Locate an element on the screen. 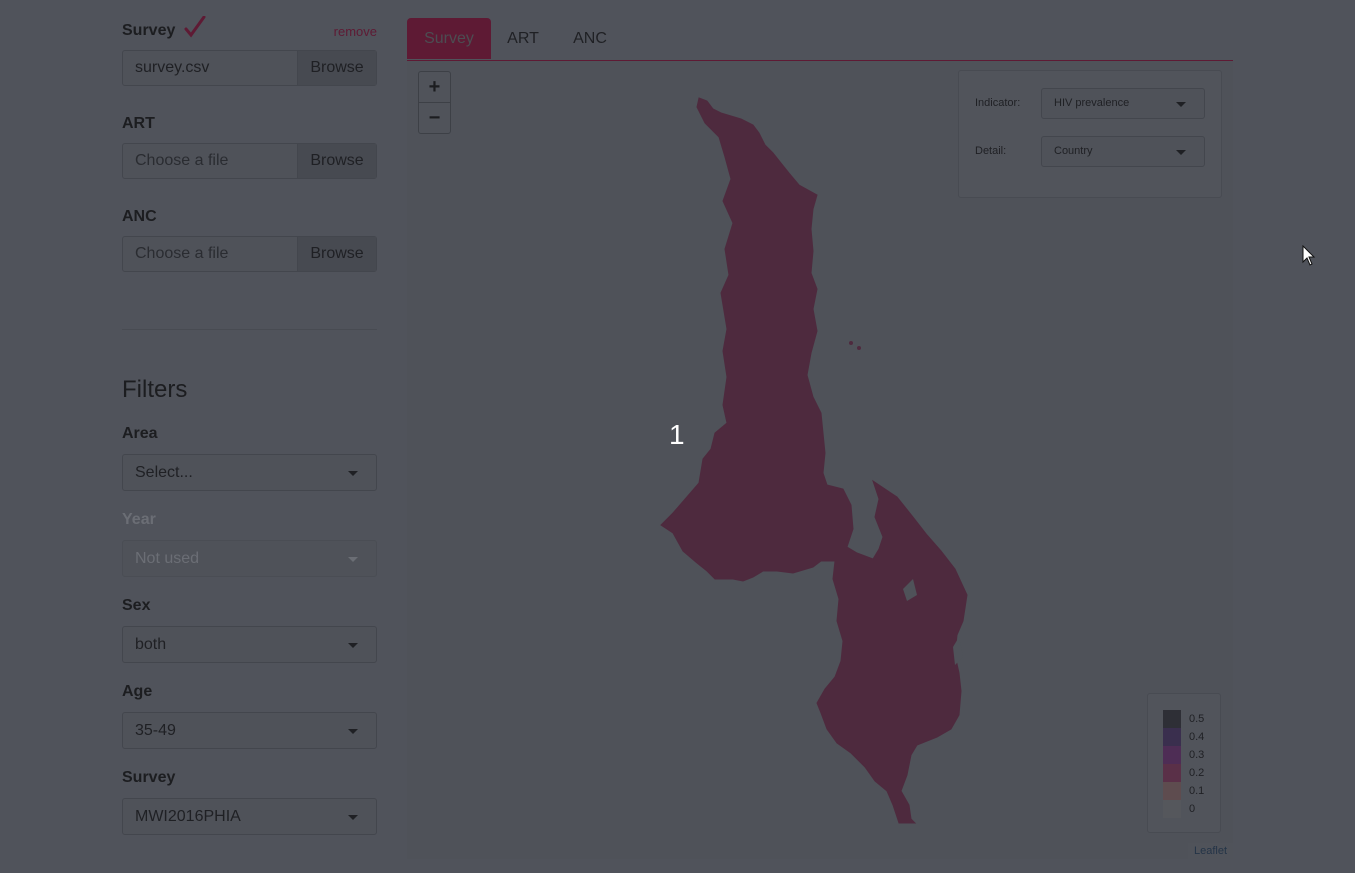  anc-upload-header: ANC is located at coordinates (249, 216).